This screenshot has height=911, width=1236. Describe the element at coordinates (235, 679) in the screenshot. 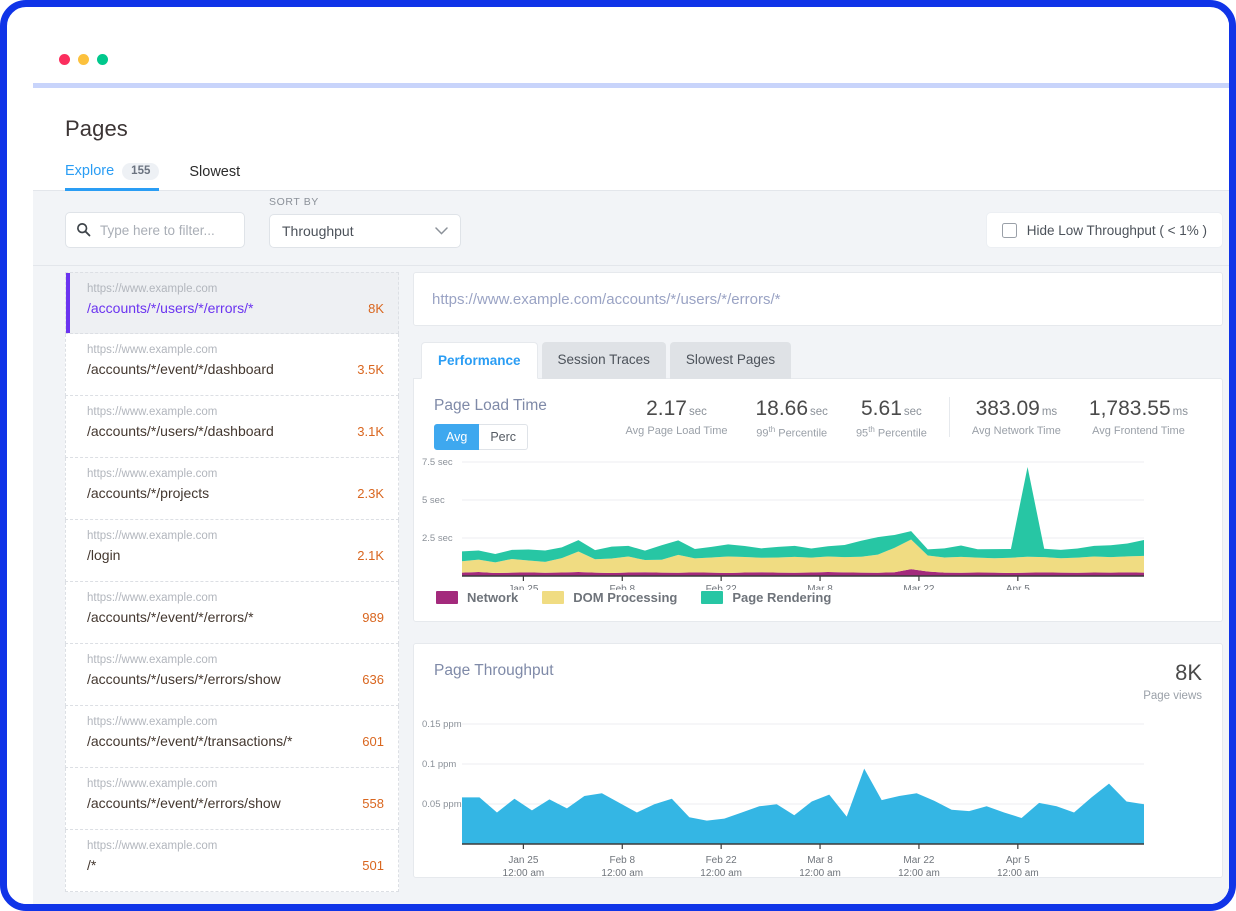

I see `list-item-line: /accounts/*/users/*/errors/show 636` at that location.